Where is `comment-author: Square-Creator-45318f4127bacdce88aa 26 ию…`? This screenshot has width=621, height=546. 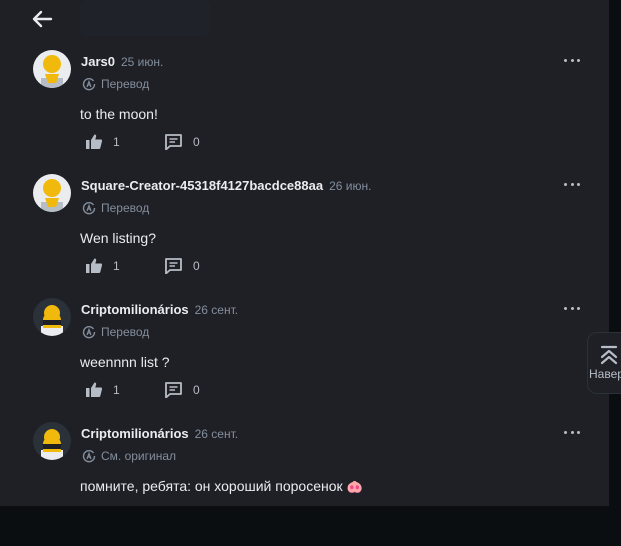
comment-author: Square-Creator-45318f4127bacdce88aa 26 ию… is located at coordinates (226, 185).